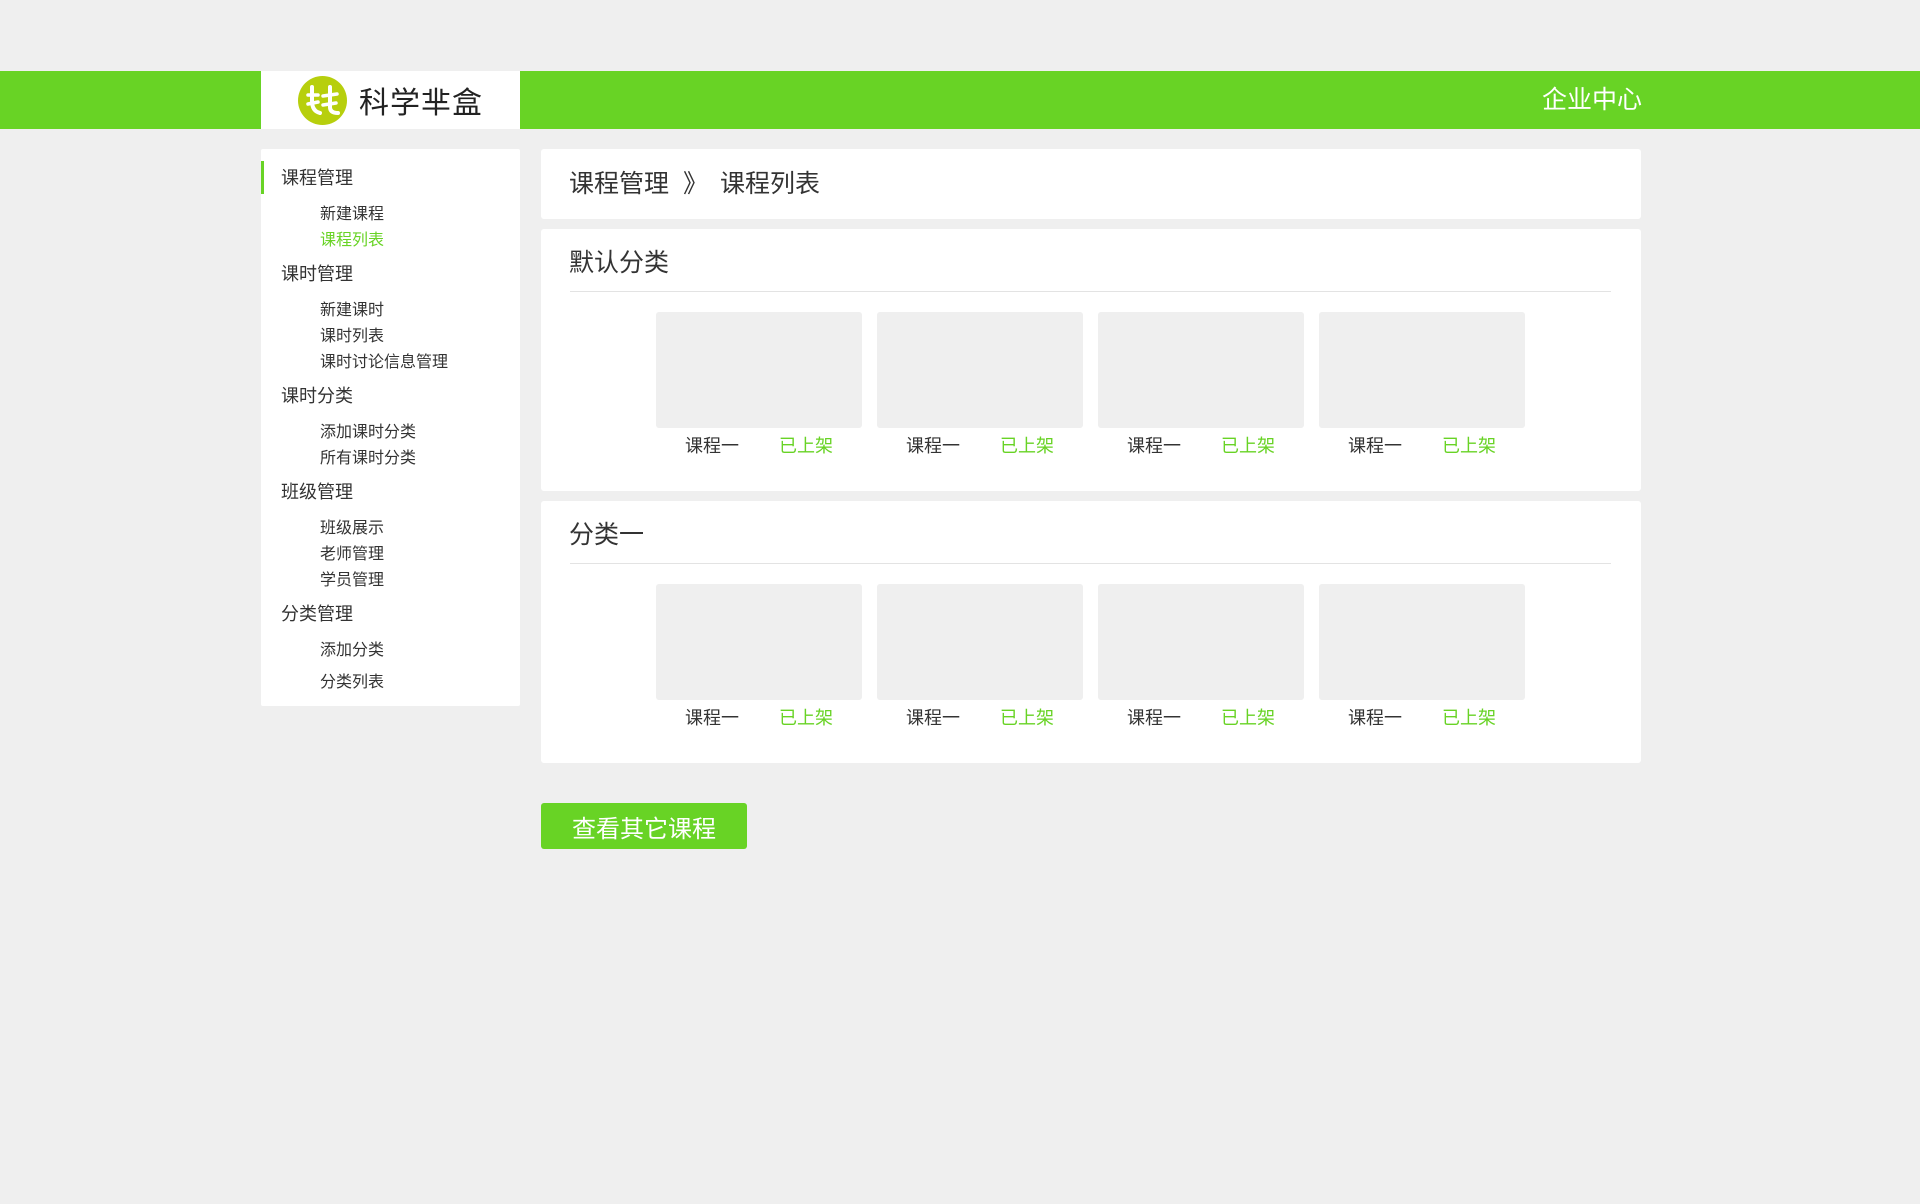 The height and width of the screenshot is (1204, 1920). Describe the element at coordinates (607, 534) in the screenshot. I see `category-title: 分类一` at that location.